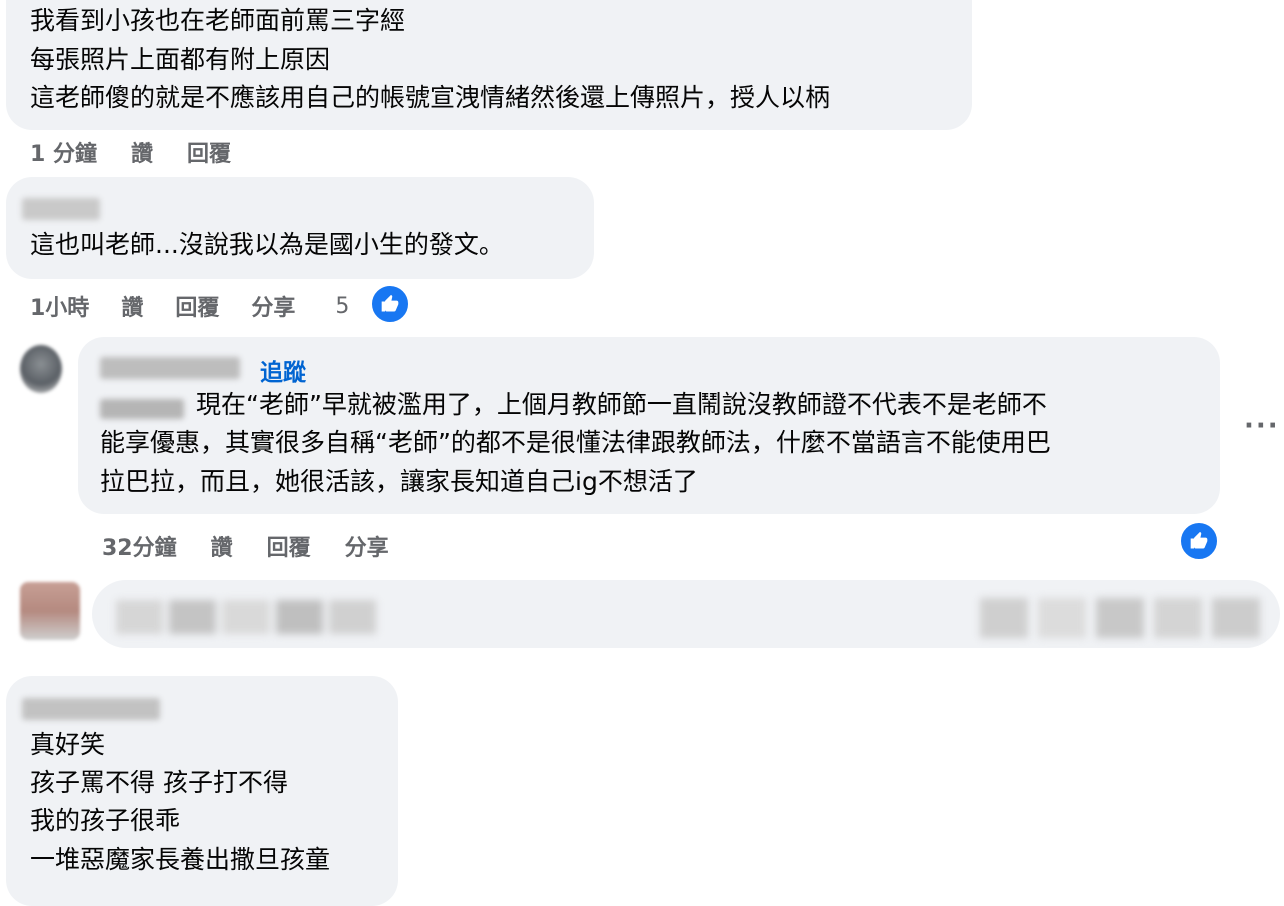 Image resolution: width=1284 pixels, height=906 pixels. I want to click on comment-3-share-button: 分享, so click(367, 546).